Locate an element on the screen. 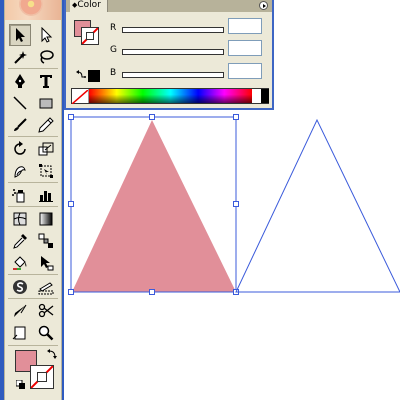  tab-color-label: Color is located at coordinates (89, 5).